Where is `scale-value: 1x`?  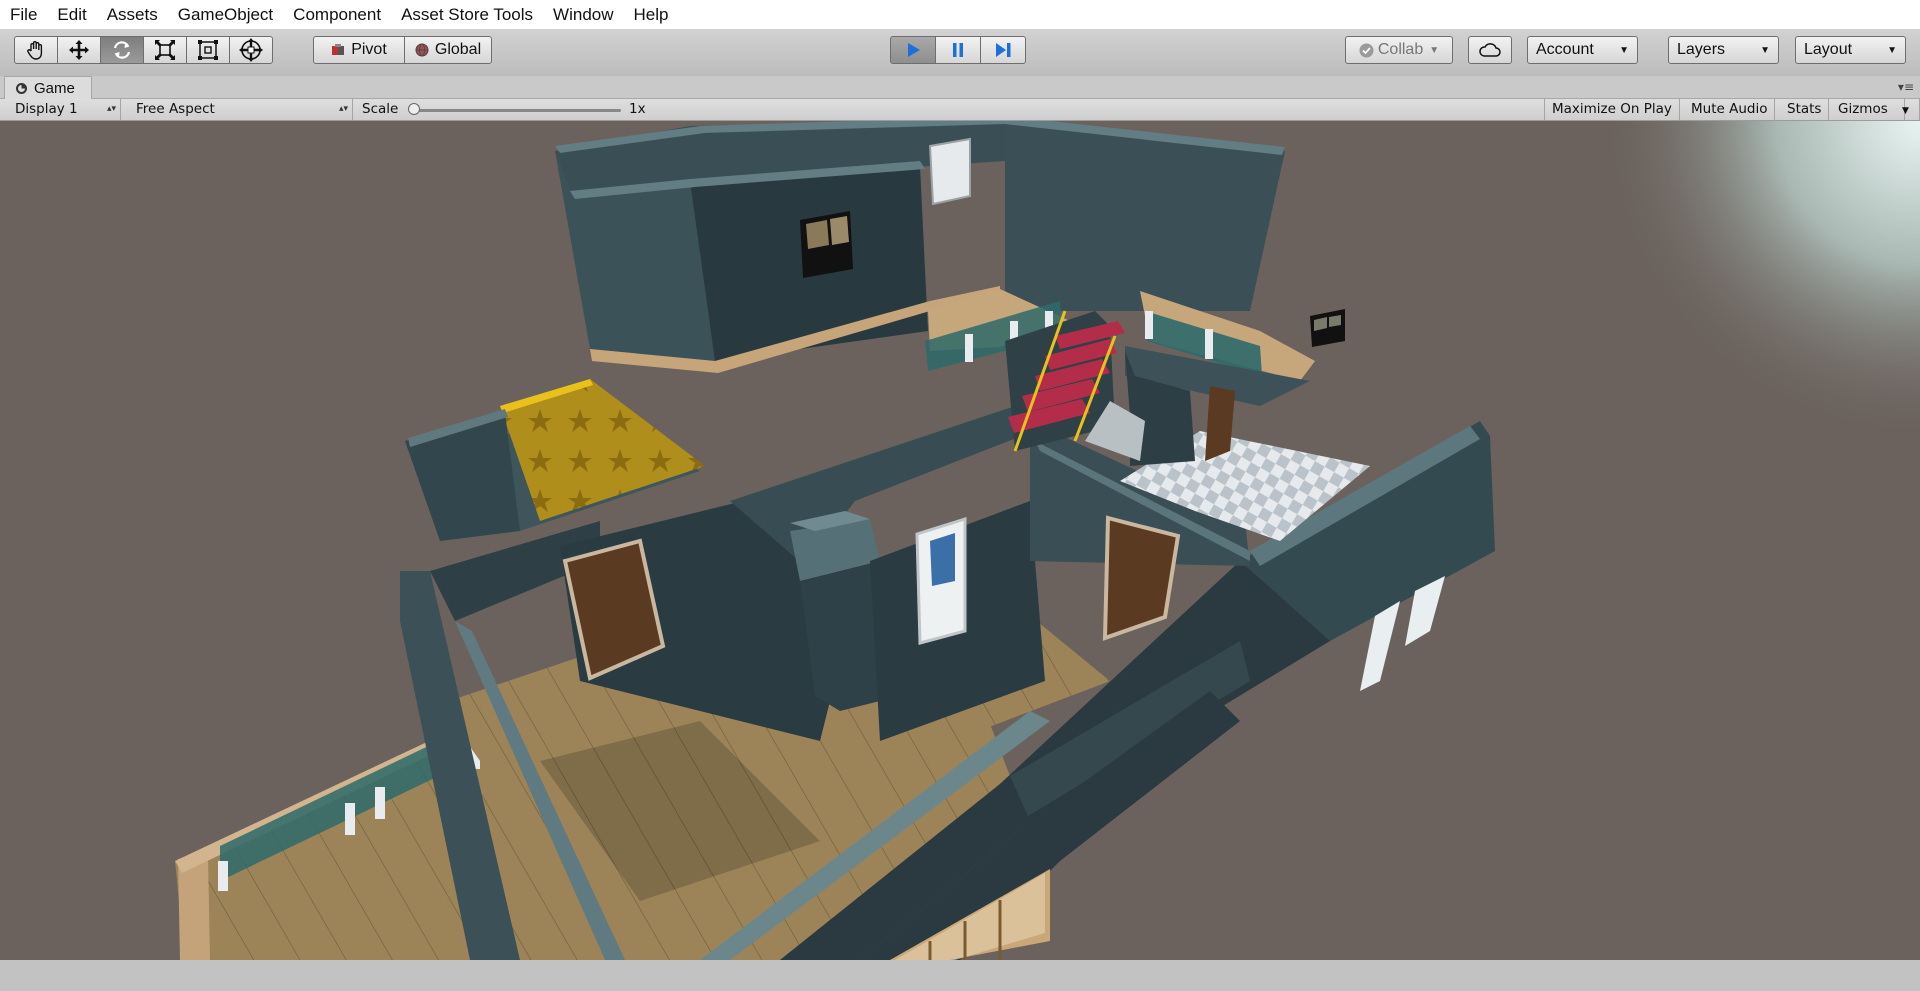 scale-value: 1x is located at coordinates (637, 109).